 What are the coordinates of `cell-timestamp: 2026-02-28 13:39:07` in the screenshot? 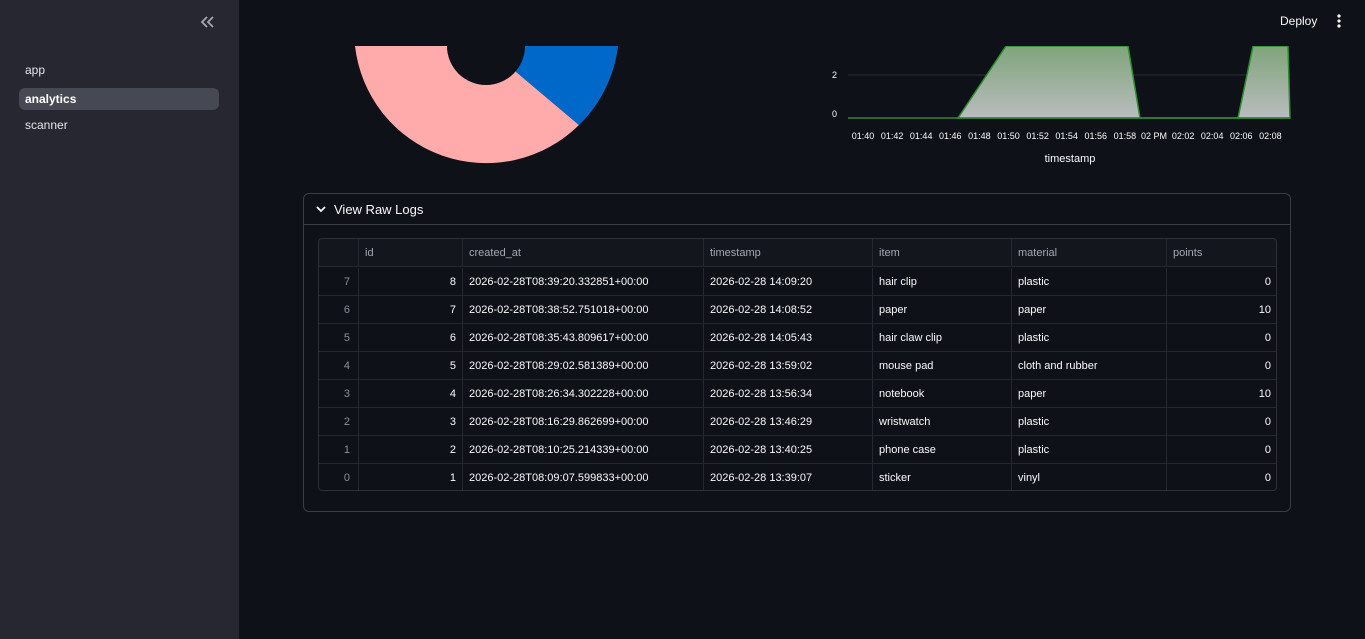 It's located at (788, 477).